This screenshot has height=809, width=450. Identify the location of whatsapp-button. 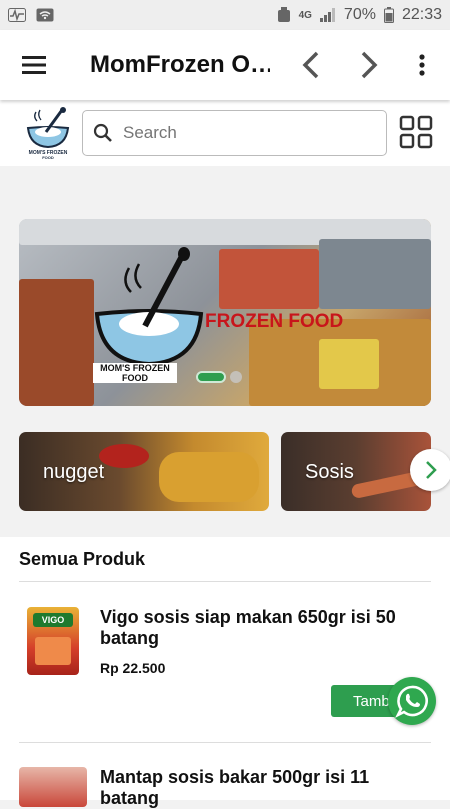
(412, 701).